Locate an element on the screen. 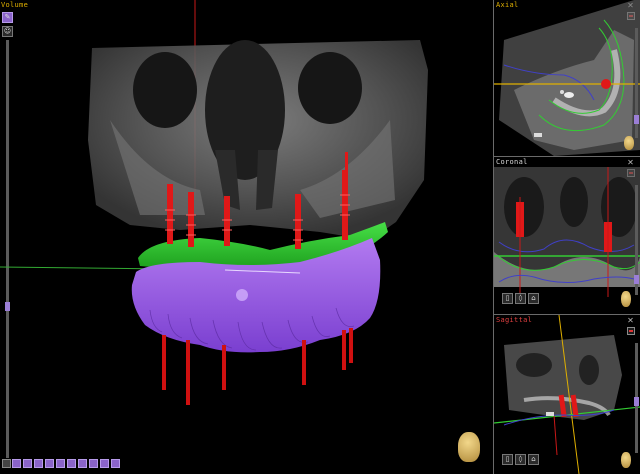 Image resolution: width=640 pixels, height=474 pixels. sagittal-panel: Sagittal ✕ ▯ ◊ ⌂ is located at coordinates (567, 394).